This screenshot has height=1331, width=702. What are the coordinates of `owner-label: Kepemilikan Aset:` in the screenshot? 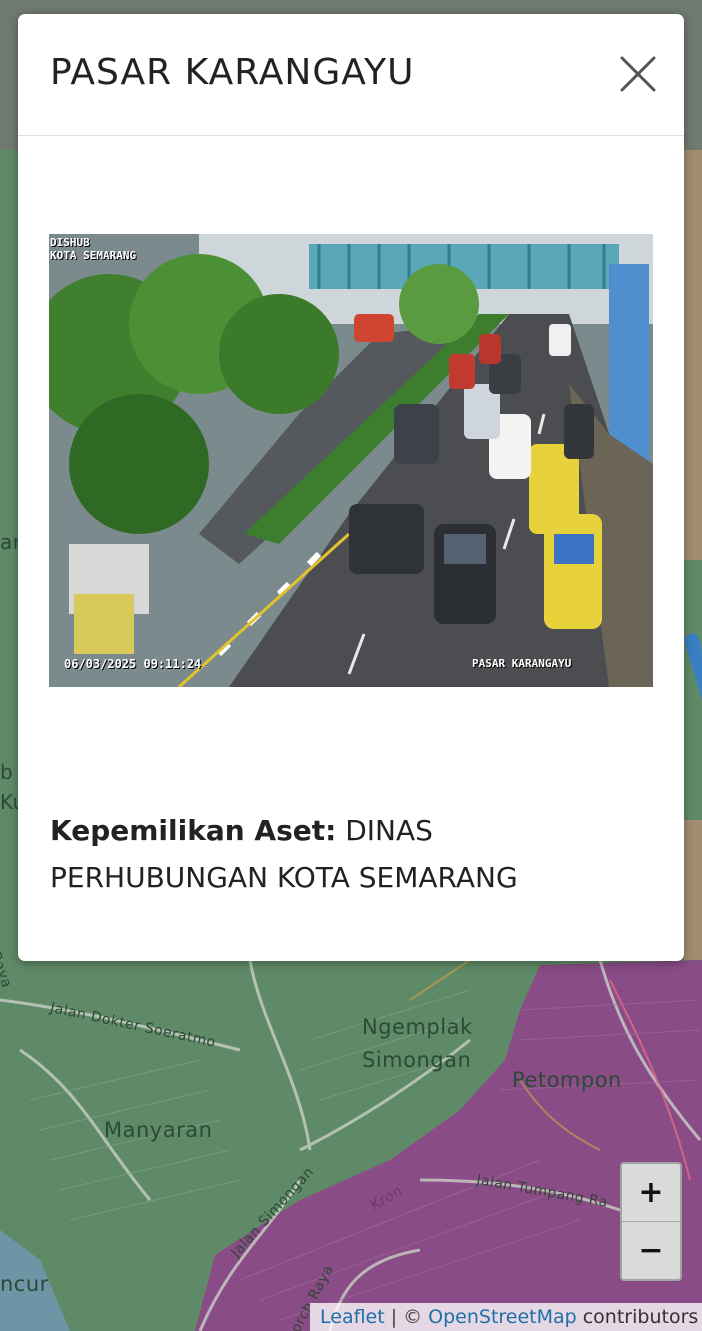 It's located at (193, 830).